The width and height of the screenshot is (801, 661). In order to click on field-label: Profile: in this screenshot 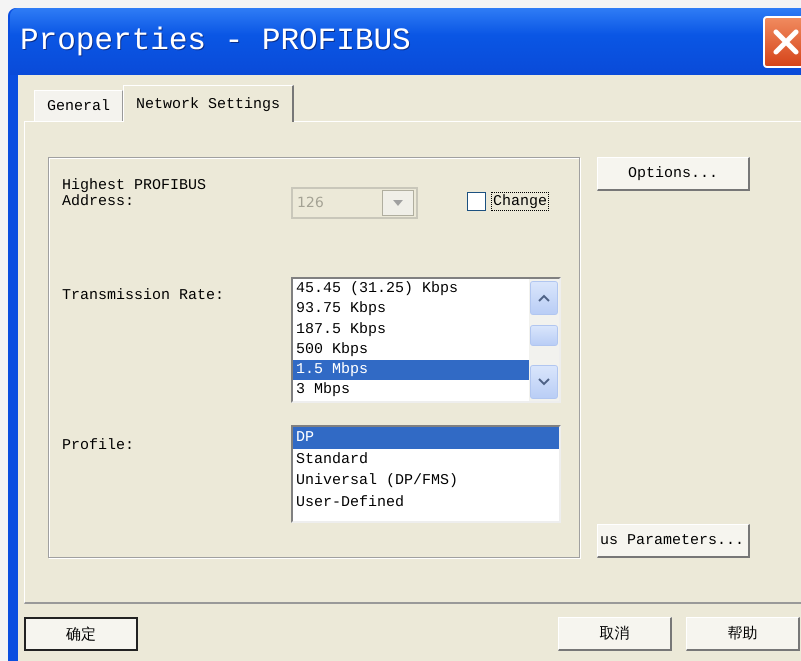, I will do `click(99, 446)`.